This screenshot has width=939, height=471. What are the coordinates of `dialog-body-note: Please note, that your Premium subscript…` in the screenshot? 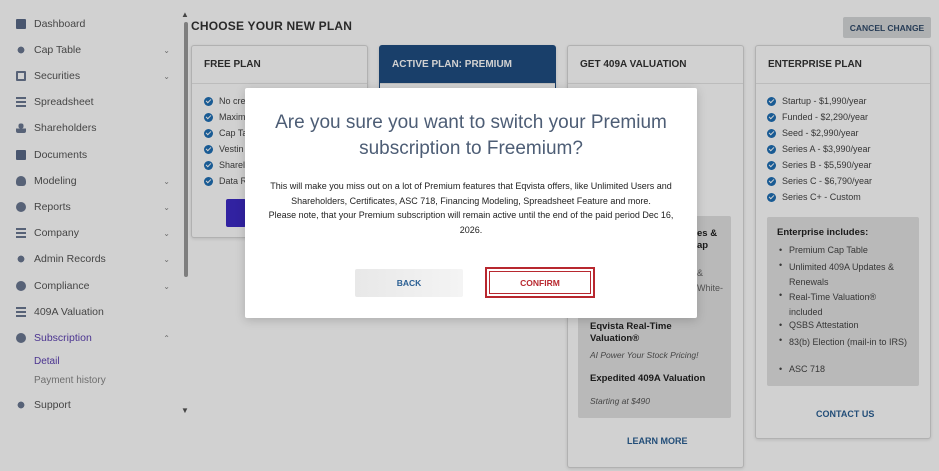 It's located at (471, 222).